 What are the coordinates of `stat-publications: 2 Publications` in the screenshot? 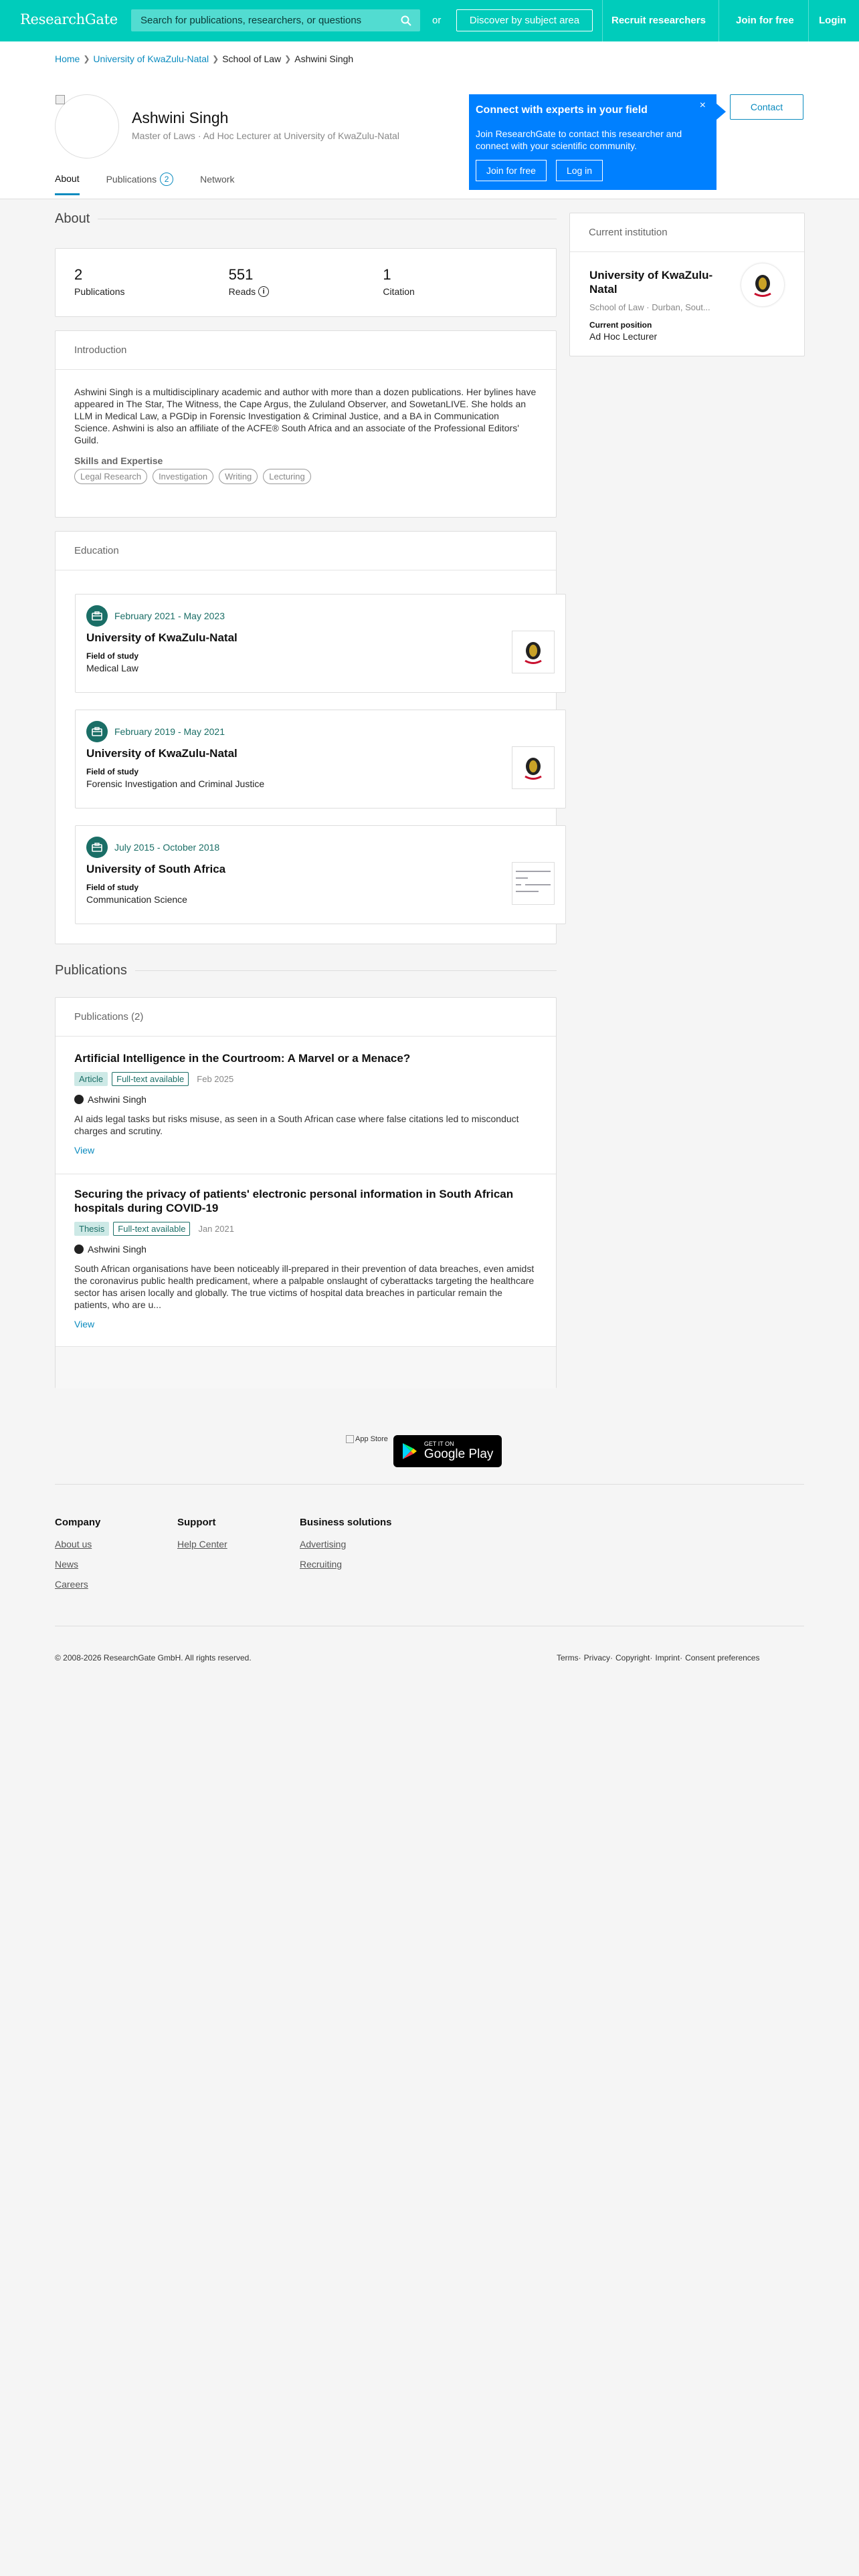 It's located at (151, 281).